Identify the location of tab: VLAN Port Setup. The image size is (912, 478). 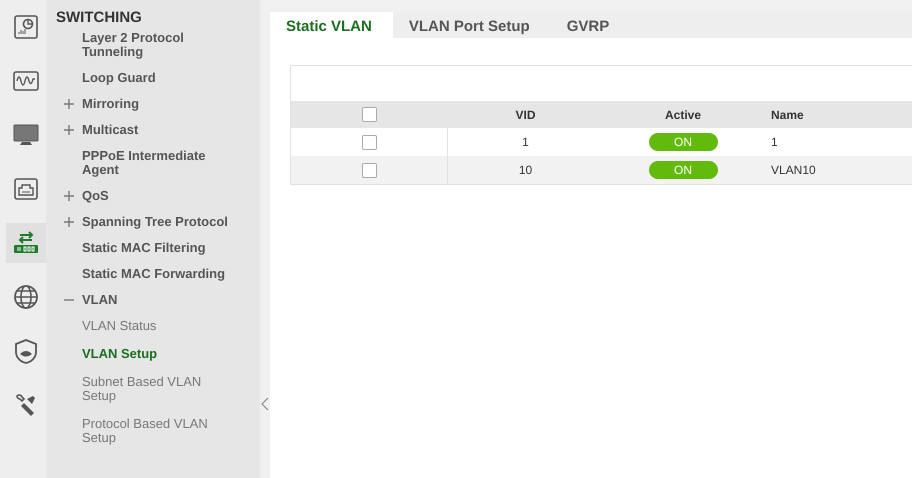
(471, 25).